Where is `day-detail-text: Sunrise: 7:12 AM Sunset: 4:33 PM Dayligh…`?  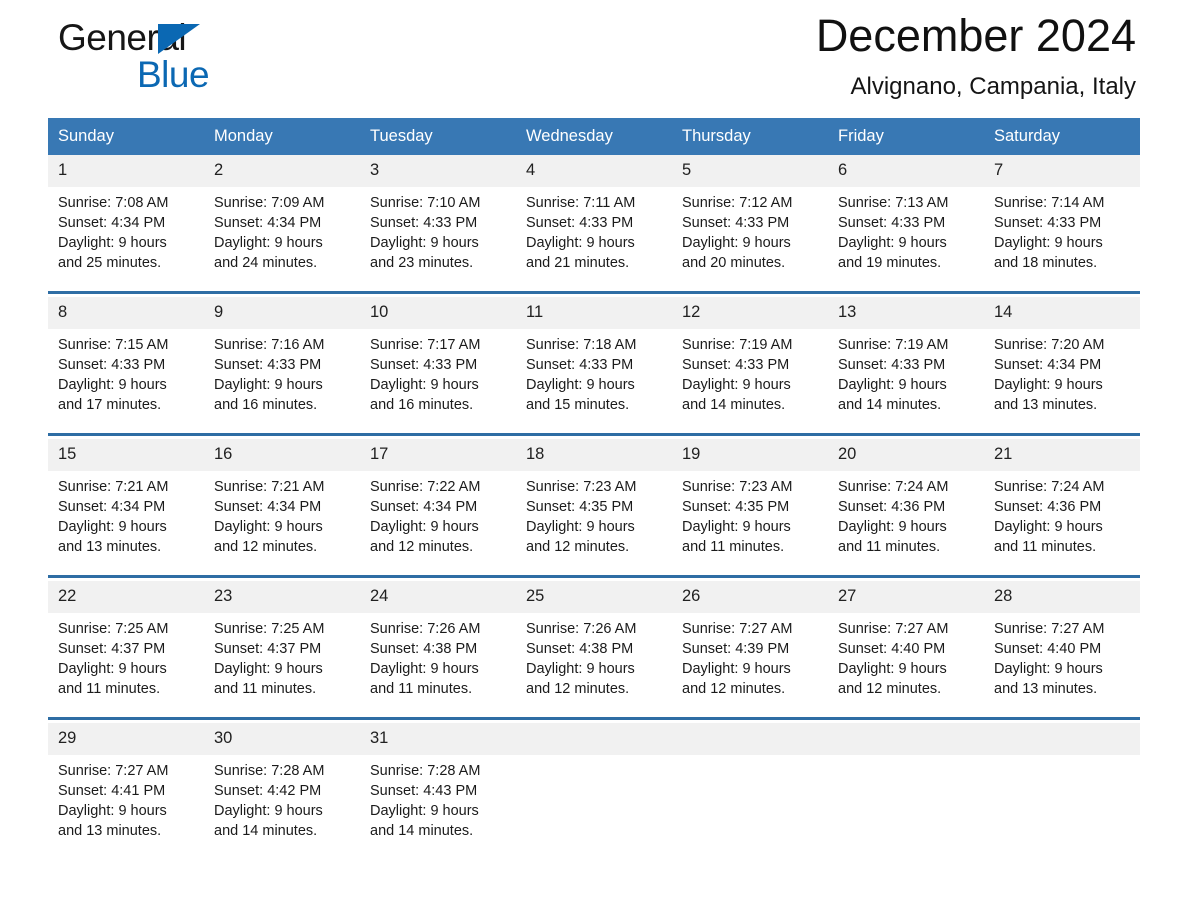
day-detail-text: Sunrise: 7:12 AM Sunset: 4:33 PM Dayligh… is located at coordinates (737, 233).